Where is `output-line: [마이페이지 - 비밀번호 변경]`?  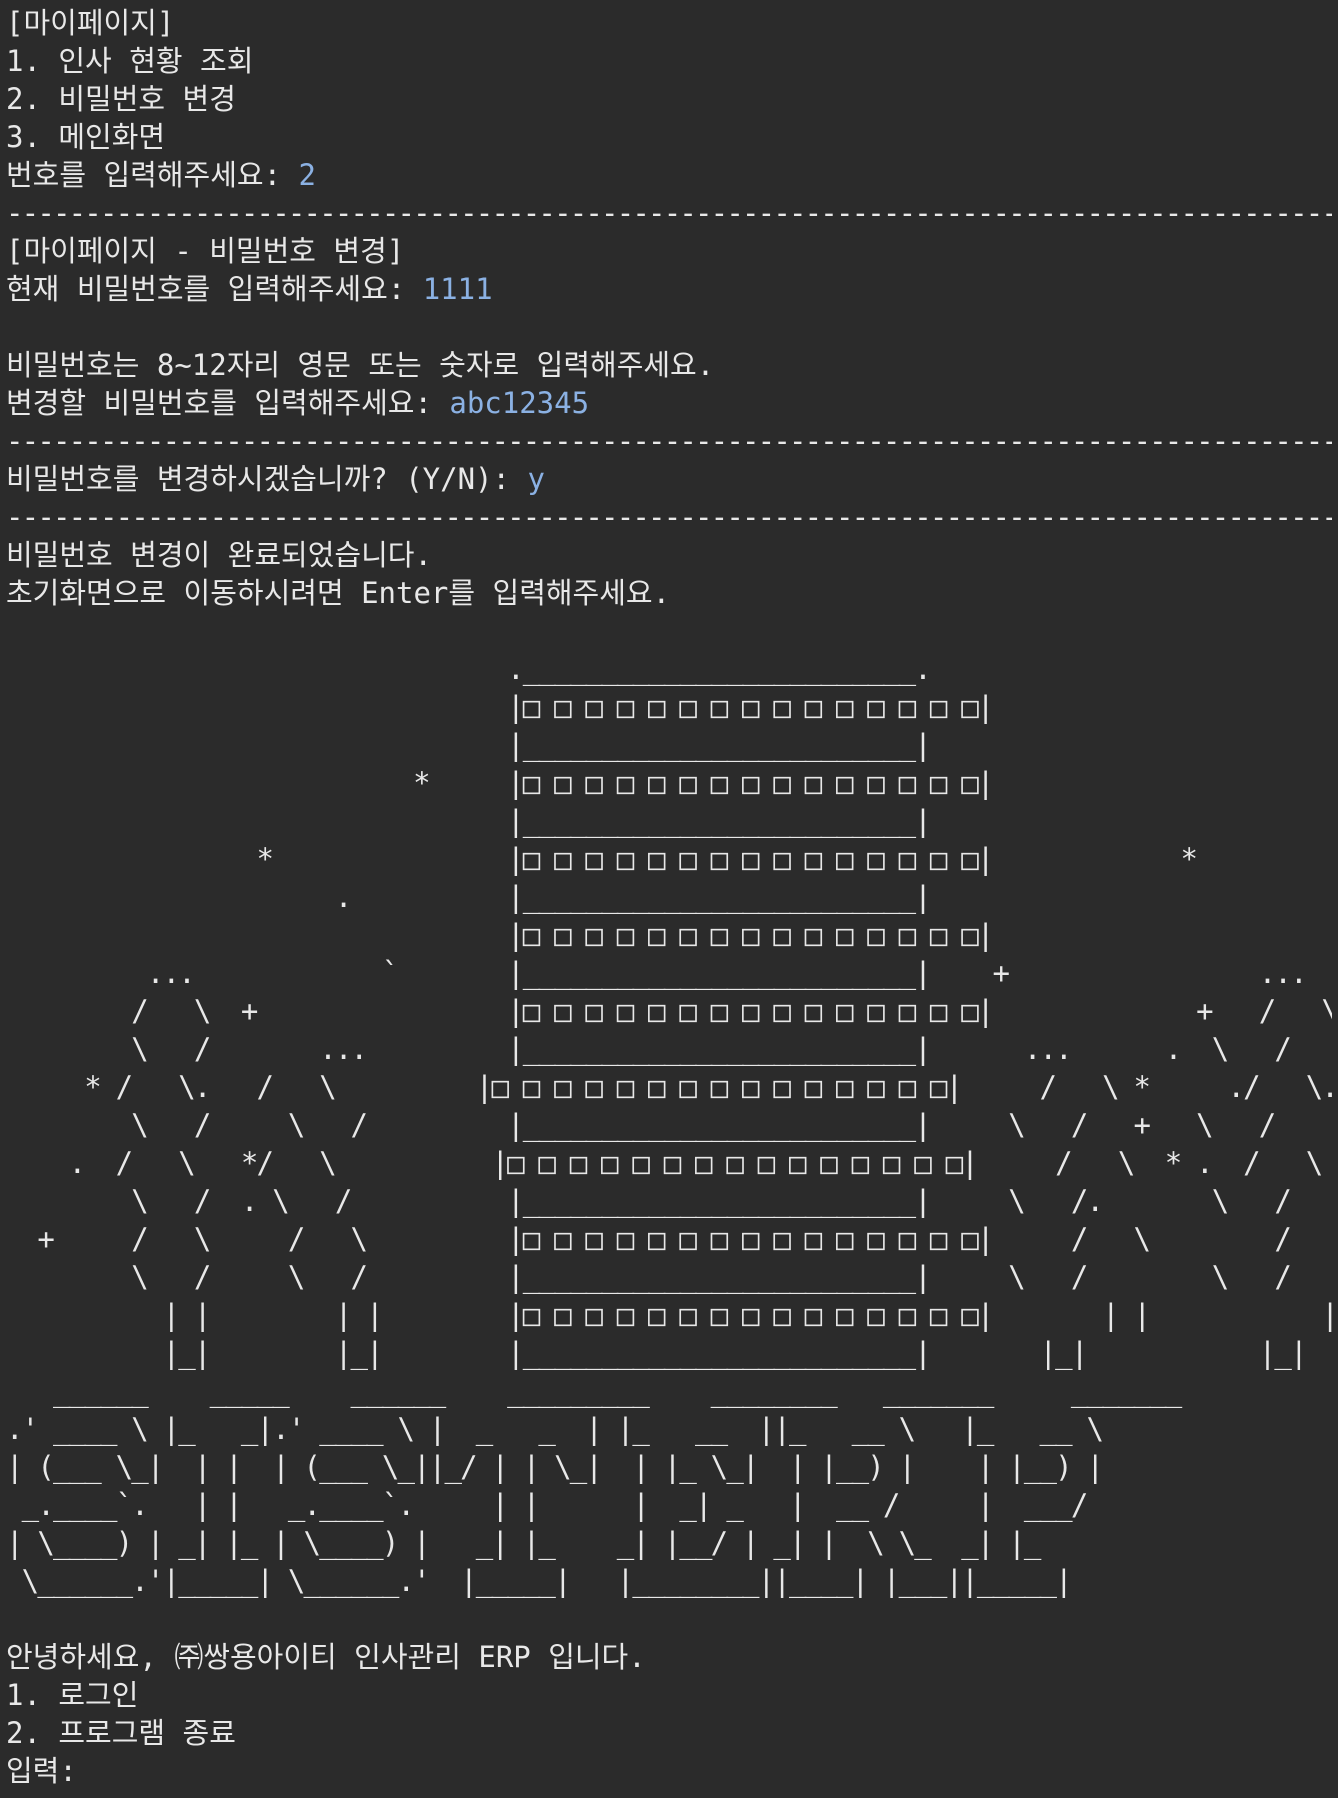 output-line: [마이페이지 - 비밀번호 변경] is located at coordinates (205, 251).